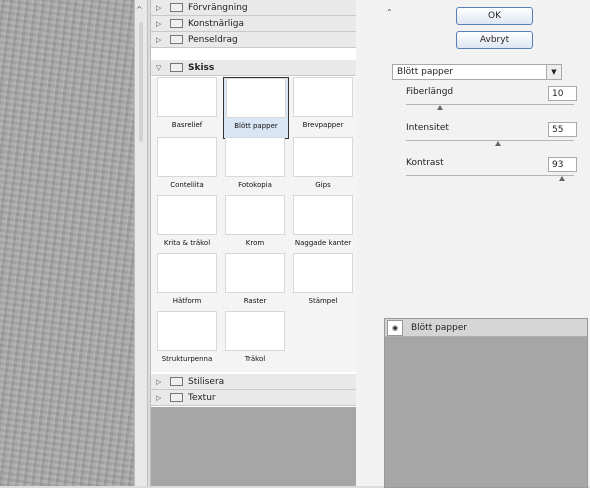  I want to click on intensitet-slider, so click(490, 140).